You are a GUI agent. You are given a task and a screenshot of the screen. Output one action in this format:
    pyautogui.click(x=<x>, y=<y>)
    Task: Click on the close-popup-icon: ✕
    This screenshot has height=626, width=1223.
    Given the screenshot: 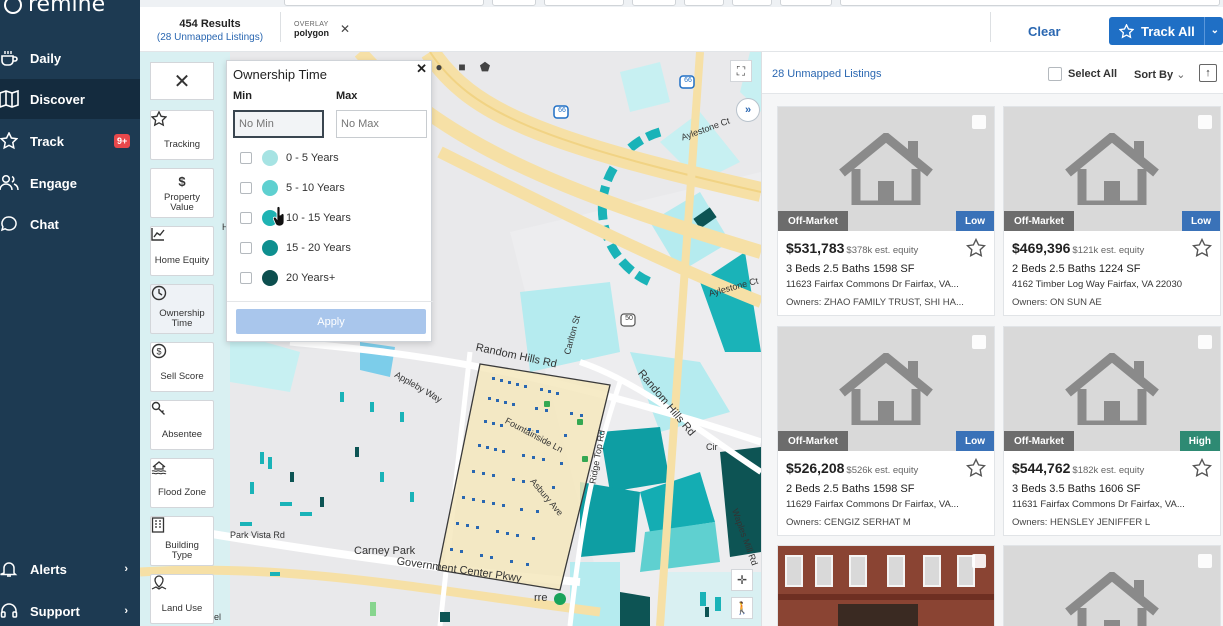 What is the action you would take?
    pyautogui.click(x=421, y=69)
    